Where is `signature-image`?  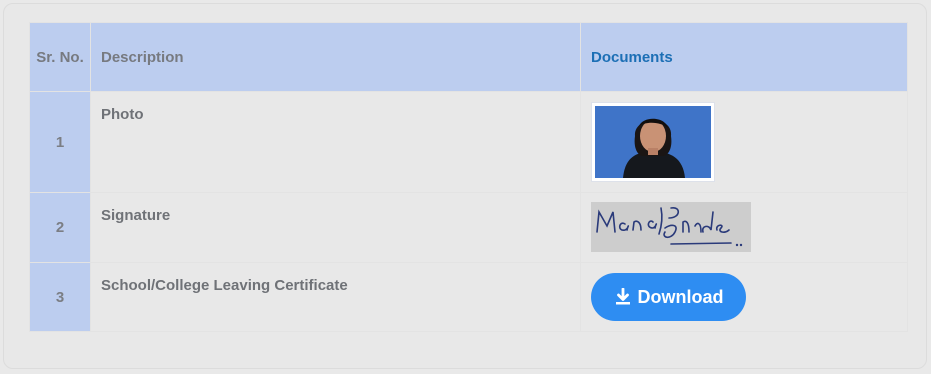 signature-image is located at coordinates (671, 227).